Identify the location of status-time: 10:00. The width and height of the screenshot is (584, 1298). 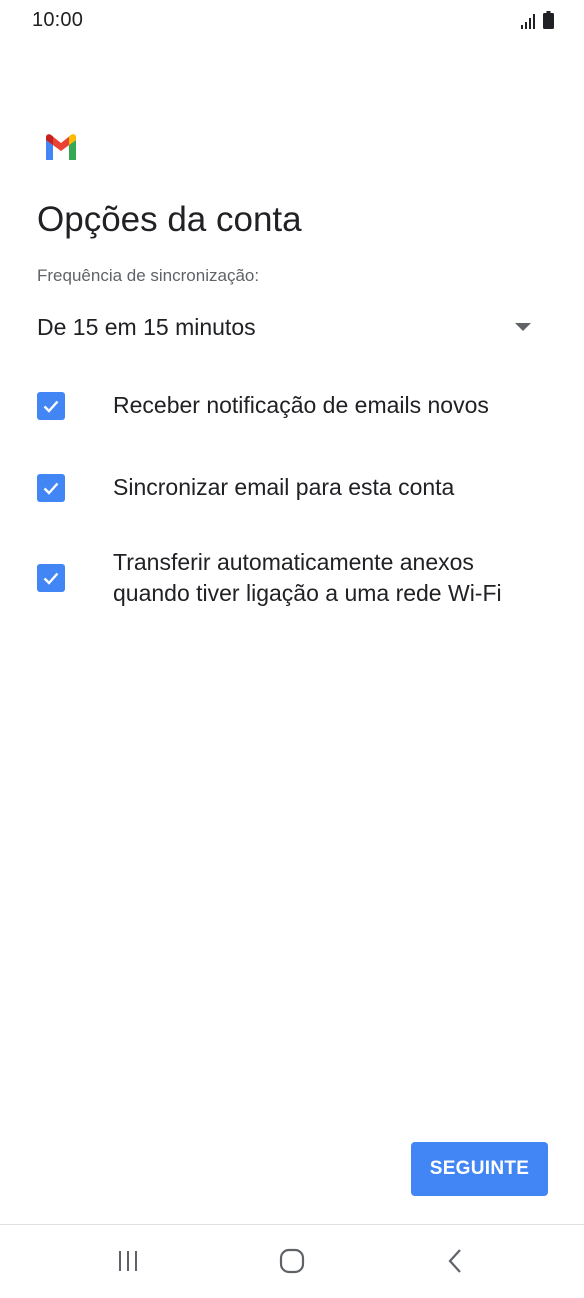
(58, 20).